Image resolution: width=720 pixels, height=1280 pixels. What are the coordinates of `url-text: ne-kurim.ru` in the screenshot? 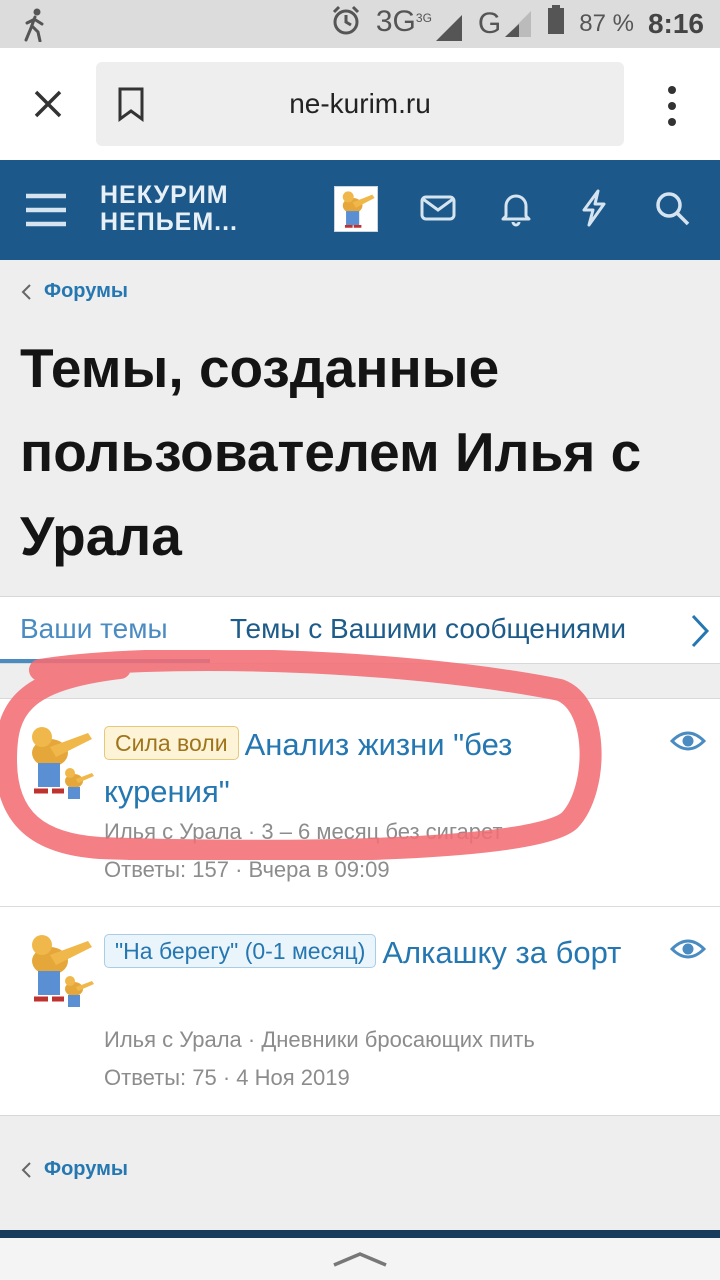 It's located at (360, 103).